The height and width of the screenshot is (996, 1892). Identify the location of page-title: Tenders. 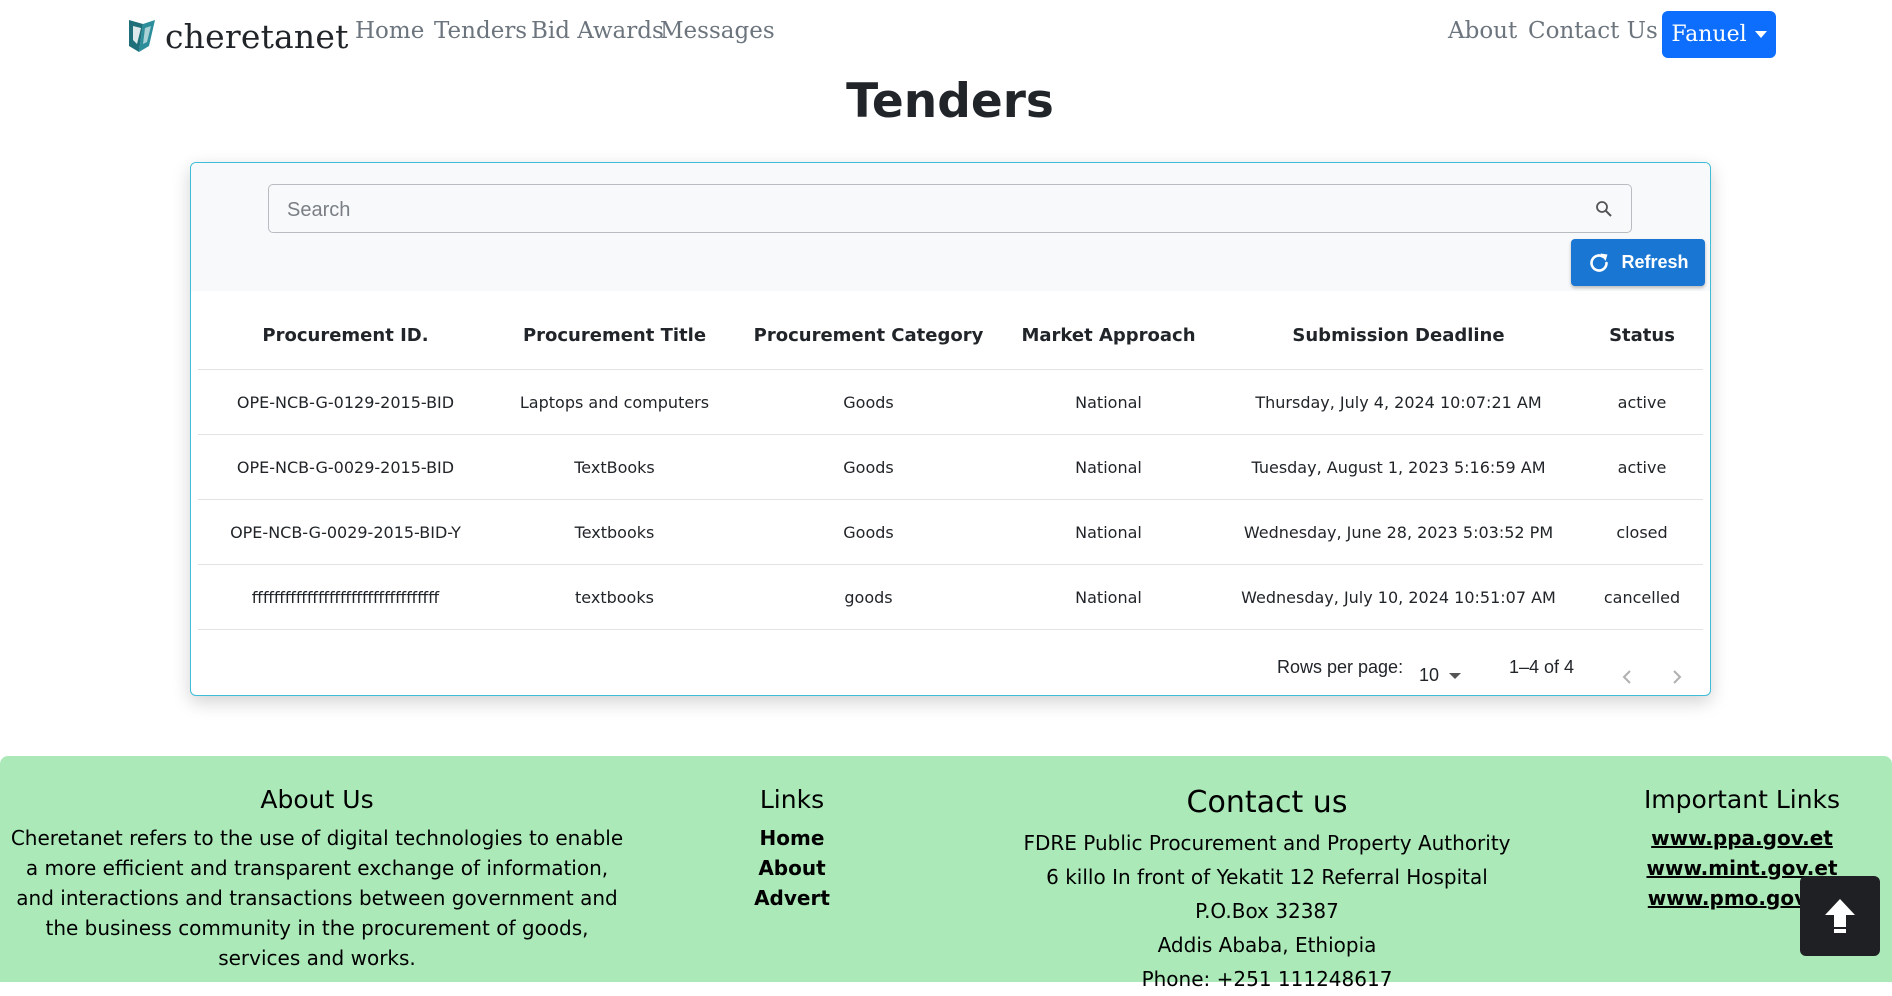
(950, 101).